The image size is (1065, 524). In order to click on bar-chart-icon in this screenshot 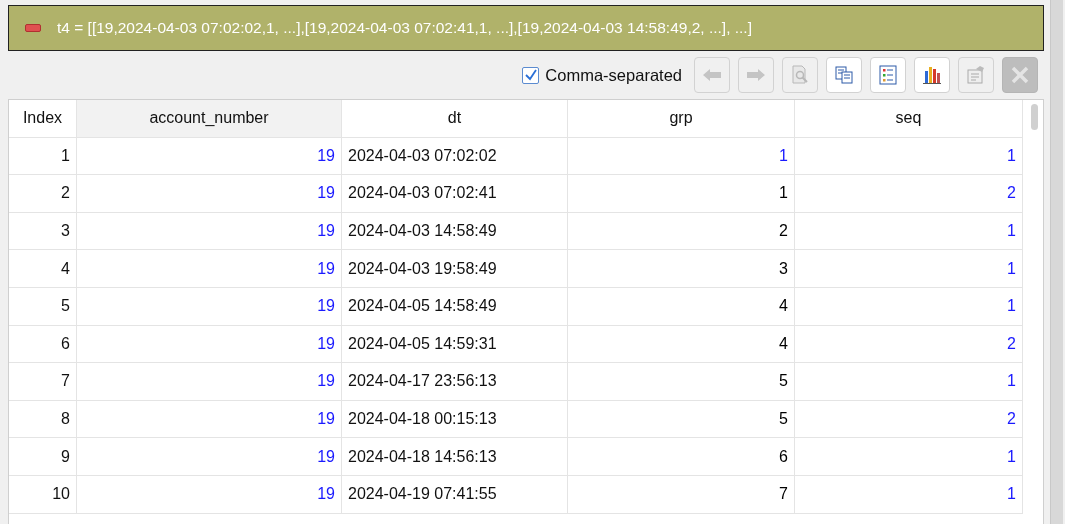, I will do `click(932, 75)`.